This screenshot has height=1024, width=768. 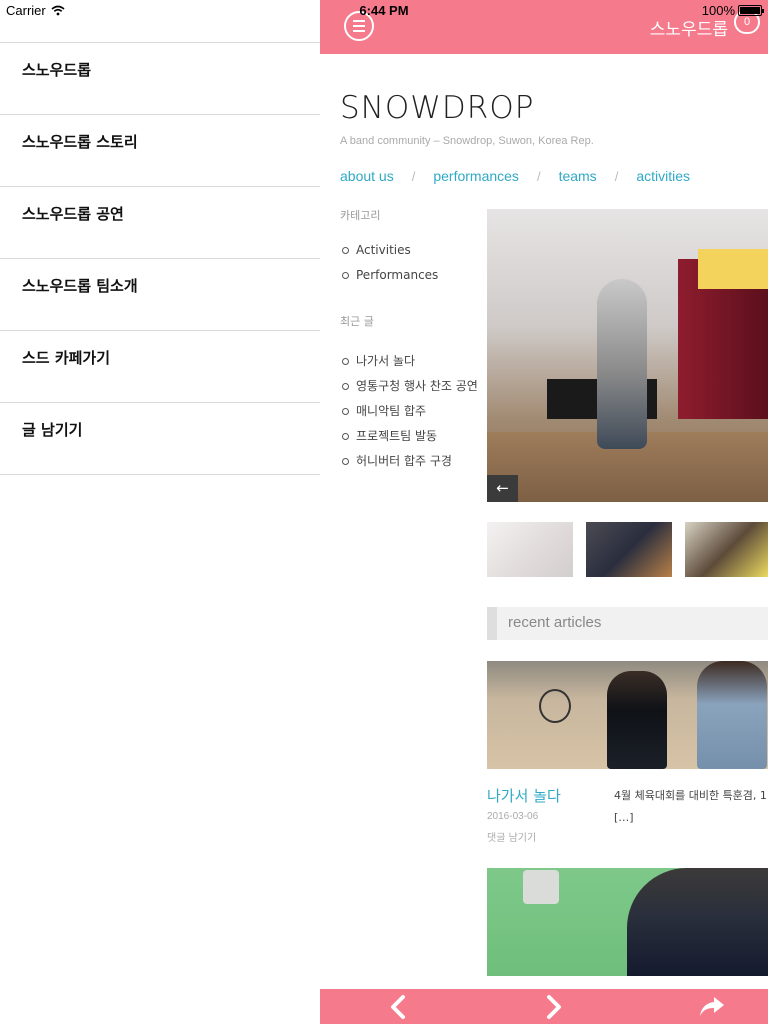 I want to click on recent-post-link: 매니악팀 합주, so click(x=410, y=411).